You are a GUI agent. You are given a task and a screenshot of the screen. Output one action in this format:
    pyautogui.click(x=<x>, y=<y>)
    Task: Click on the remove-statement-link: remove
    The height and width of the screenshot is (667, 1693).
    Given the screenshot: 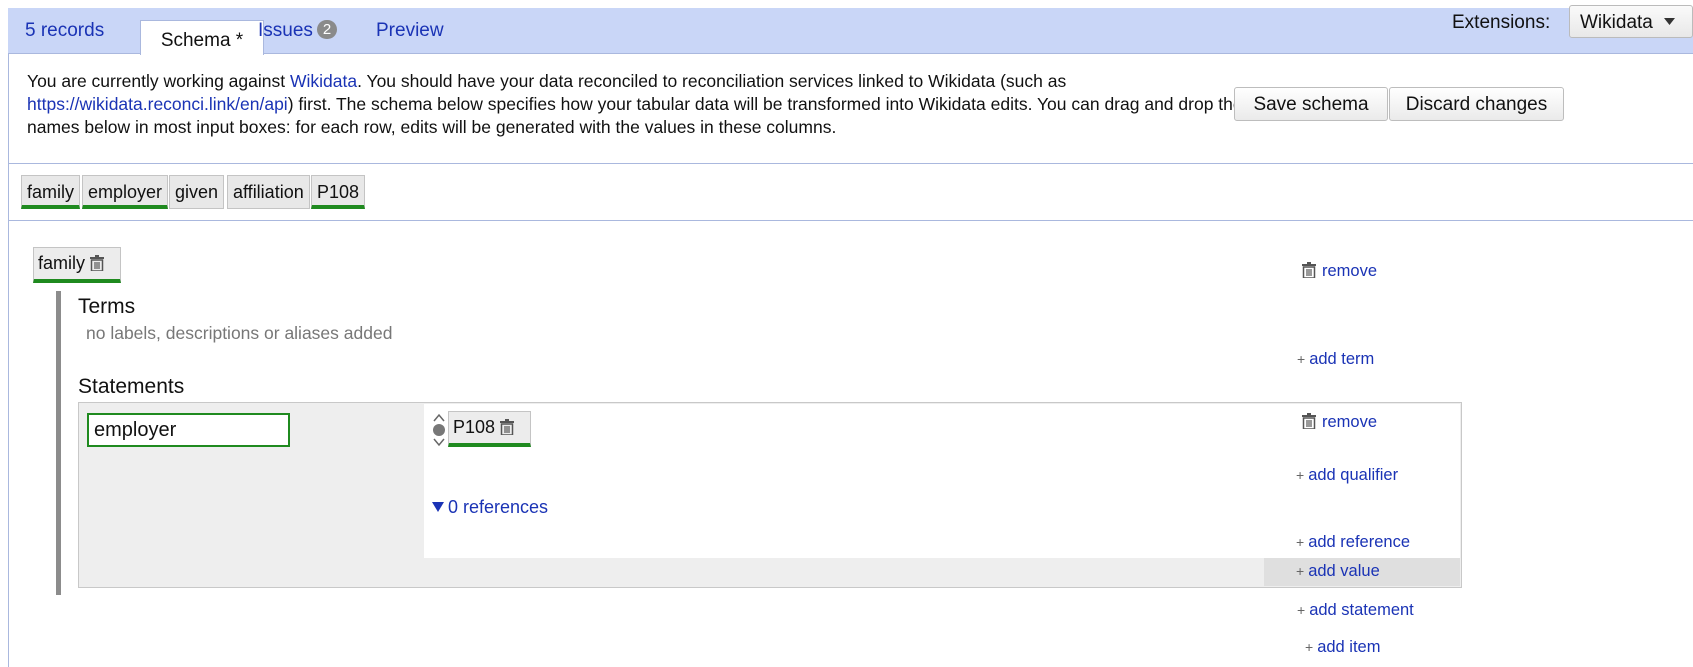 What is the action you would take?
    pyautogui.click(x=1339, y=423)
    